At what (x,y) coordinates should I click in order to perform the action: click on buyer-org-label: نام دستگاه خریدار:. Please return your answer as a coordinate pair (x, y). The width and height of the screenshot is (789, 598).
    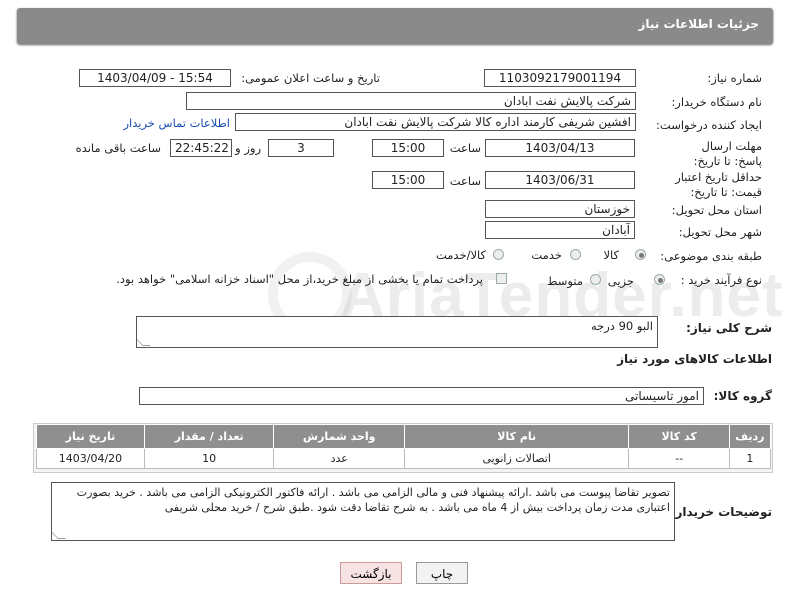
    Looking at the image, I should click on (716, 102).